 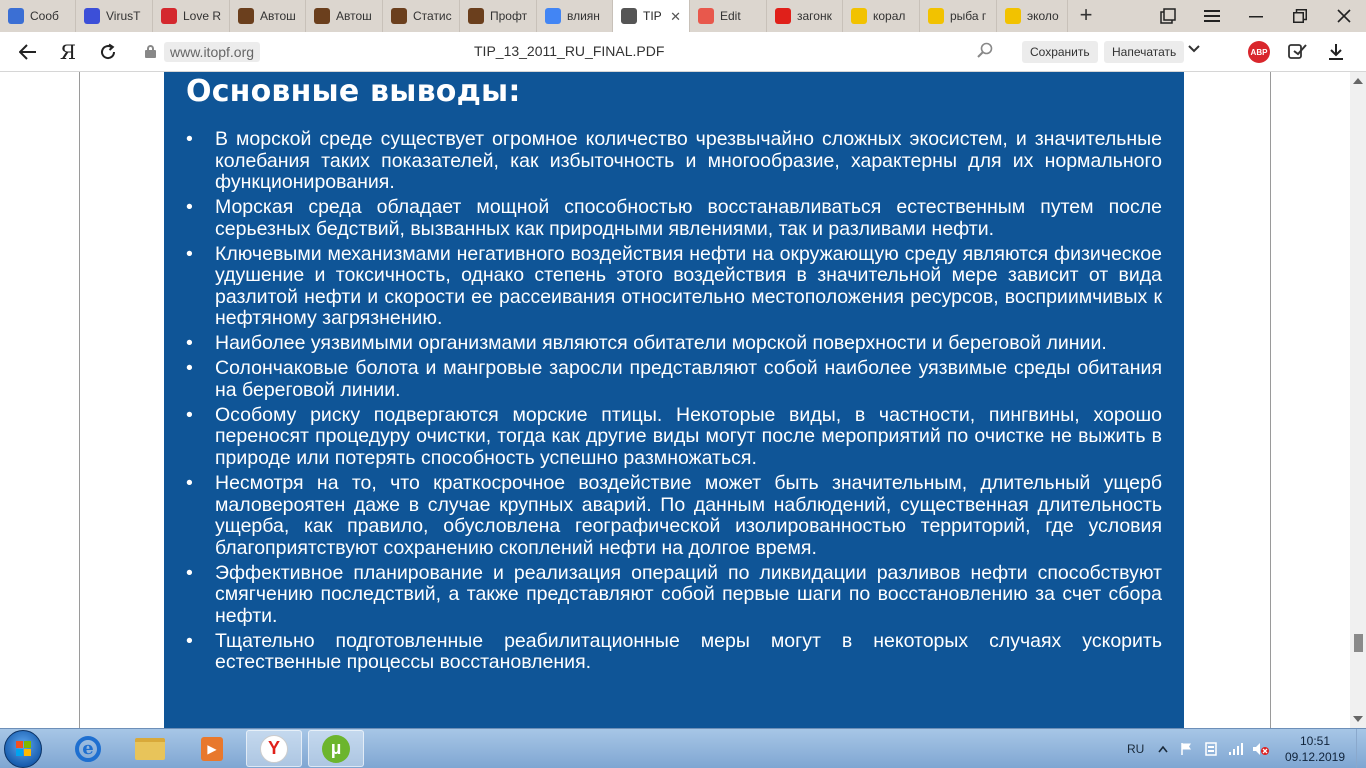 I want to click on edit-icon, so click(x=706, y=16).